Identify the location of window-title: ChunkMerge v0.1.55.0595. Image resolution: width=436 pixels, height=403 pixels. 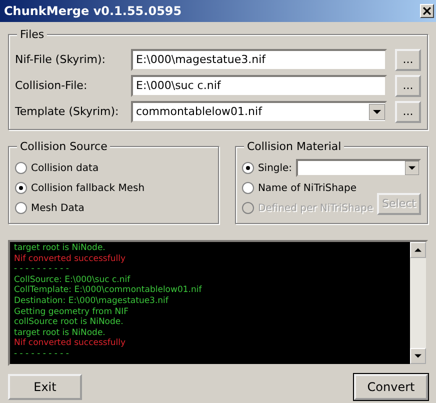
(93, 11).